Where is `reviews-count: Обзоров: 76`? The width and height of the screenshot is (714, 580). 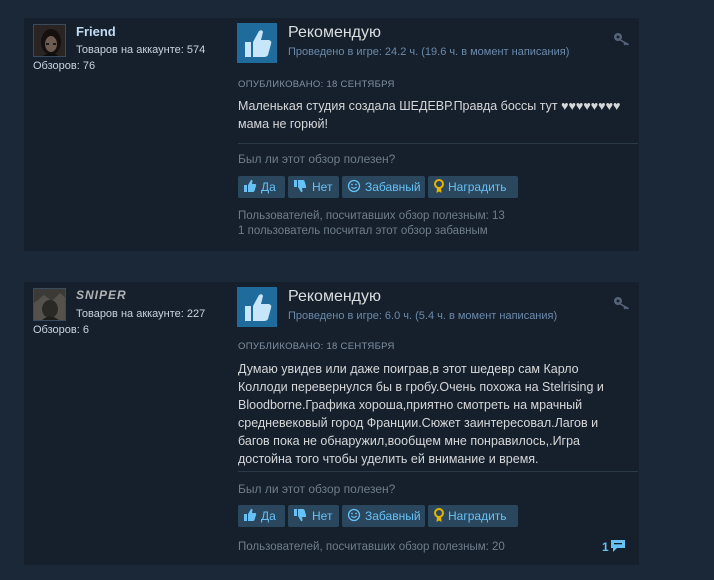 reviews-count: Обзоров: 76 is located at coordinates (64, 66).